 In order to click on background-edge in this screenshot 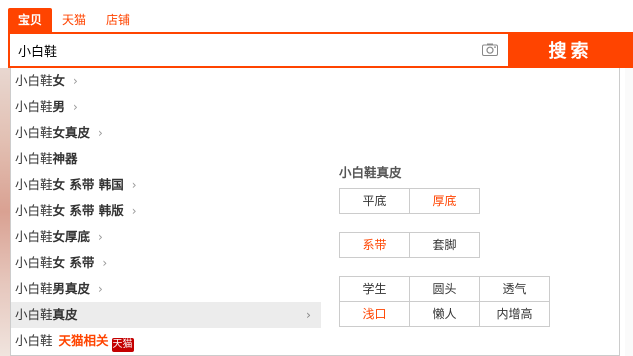, I will do `click(629, 212)`.